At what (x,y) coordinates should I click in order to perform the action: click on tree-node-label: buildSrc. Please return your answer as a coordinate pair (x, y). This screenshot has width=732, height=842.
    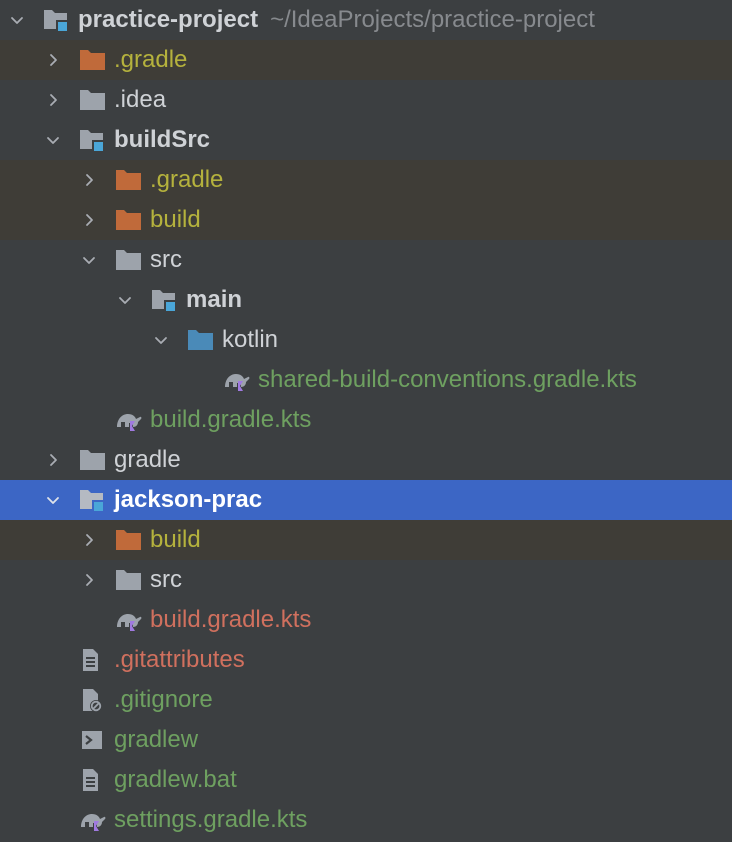
    Looking at the image, I should click on (162, 139).